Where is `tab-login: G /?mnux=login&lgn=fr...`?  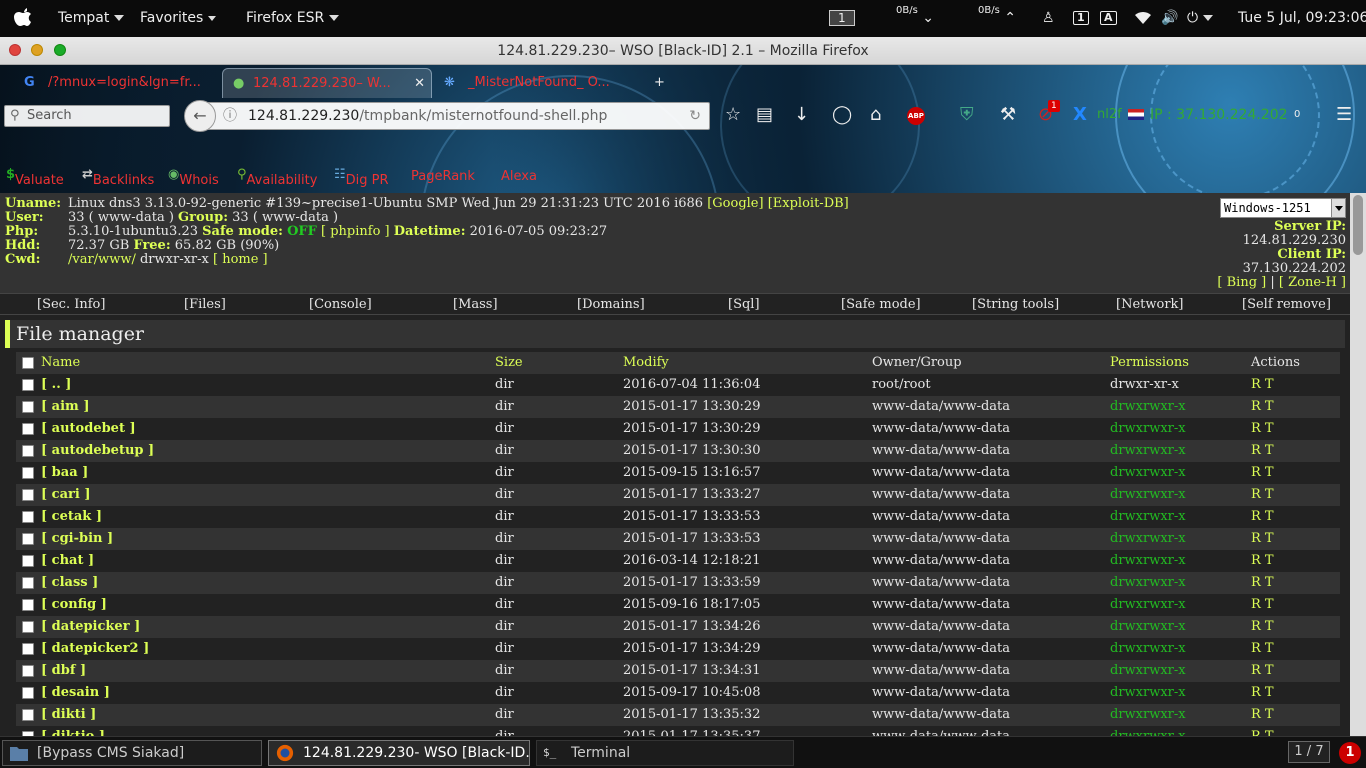
tab-login: G /?mnux=login&lgn=fr... is located at coordinates (118, 83).